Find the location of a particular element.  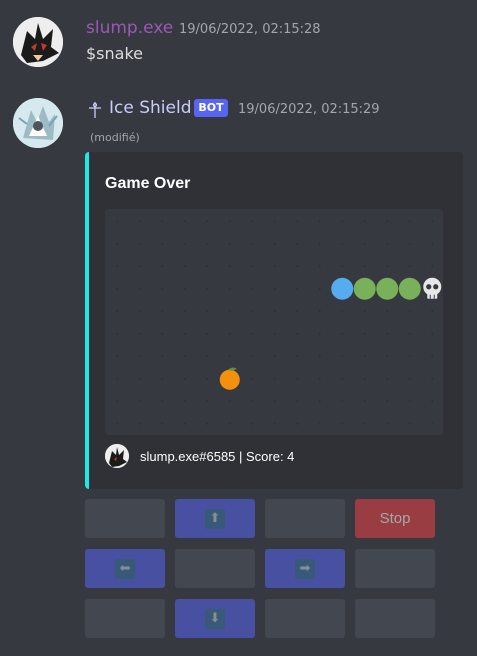

arrow-up-icon: ⬆ is located at coordinates (215, 518).